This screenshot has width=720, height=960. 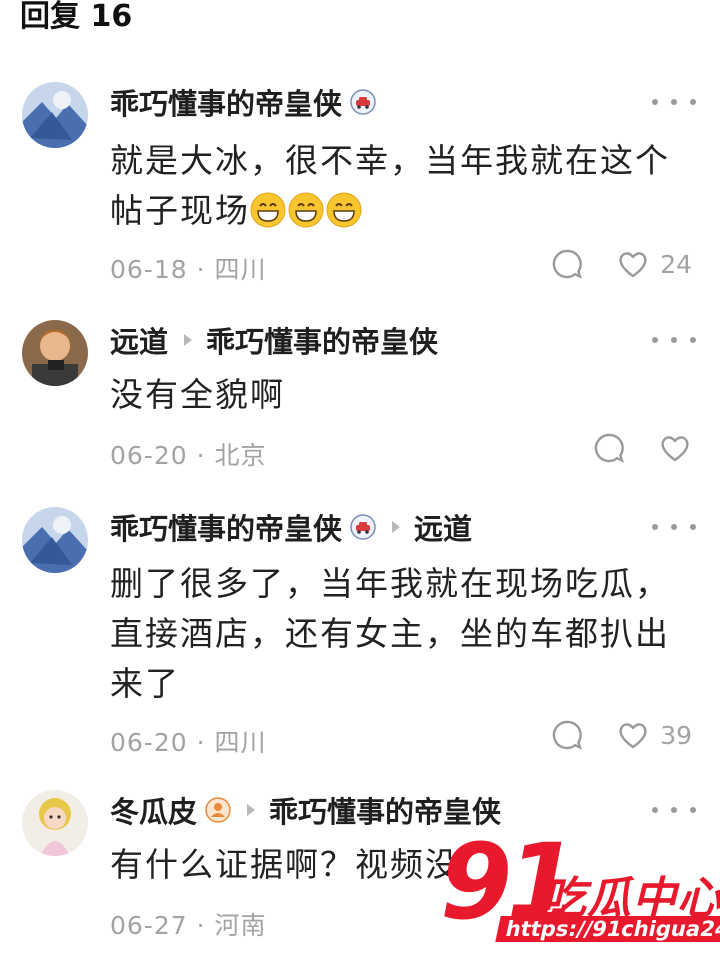 I want to click on comment-body: 删了很多了，当年我就在现场吃瓜，直接酒店，还有女主，坐的车都扒出来了, so click(x=390, y=633).